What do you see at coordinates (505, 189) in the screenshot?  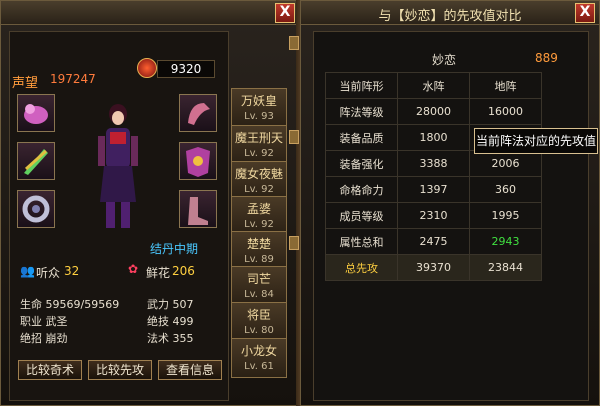 I see `value-b: 360` at bounding box center [505, 189].